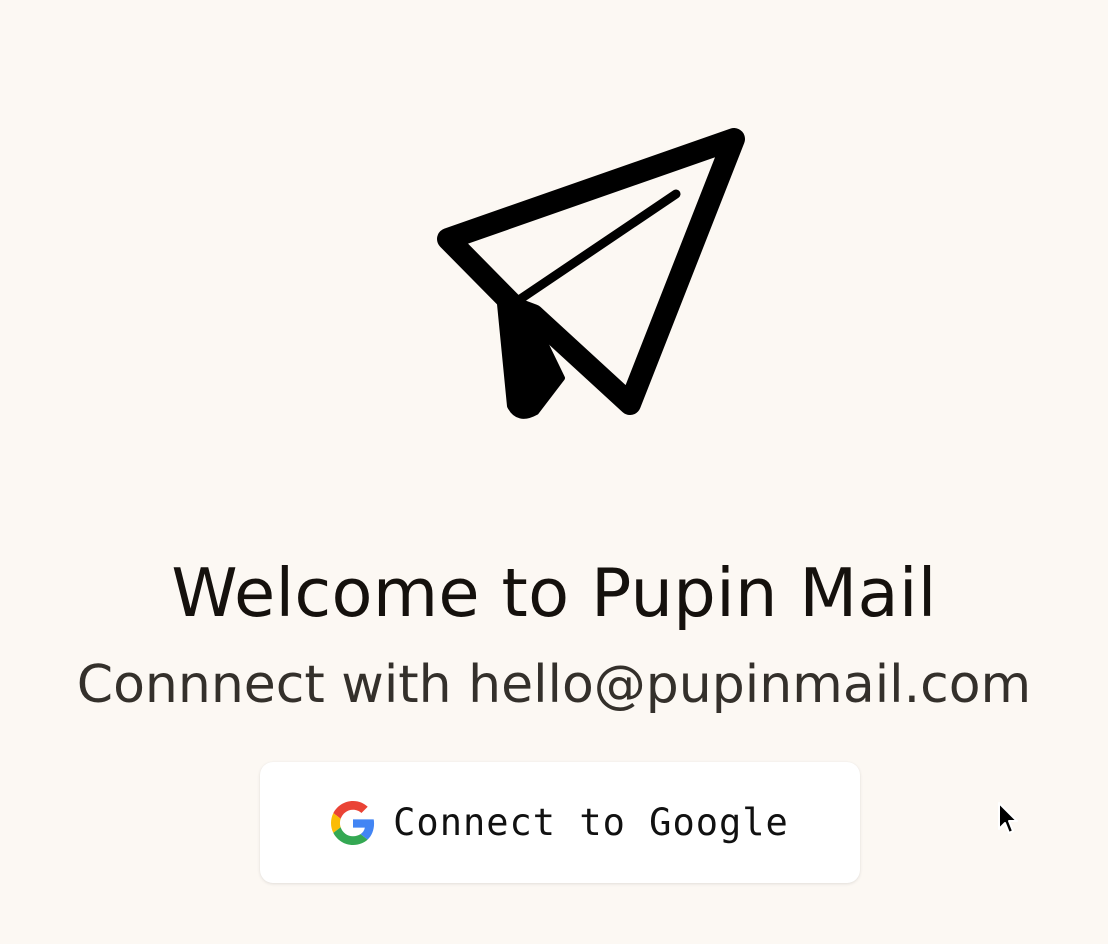 The image size is (1108, 944). Describe the element at coordinates (554, 593) in the screenshot. I see `welcome-title: Welcome to Pupin Mail` at that location.